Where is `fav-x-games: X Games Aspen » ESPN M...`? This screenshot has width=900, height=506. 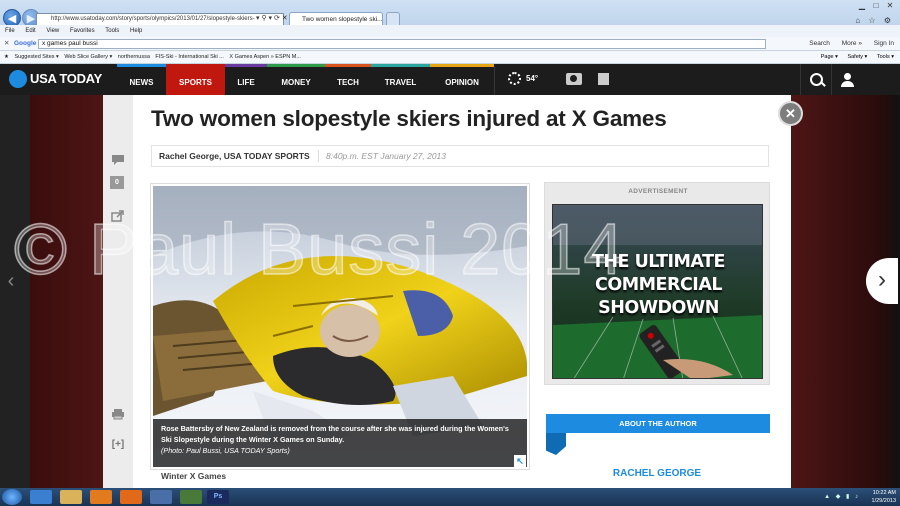
fav-x-games: X Games Aspen » ESPN M... is located at coordinates (265, 57).